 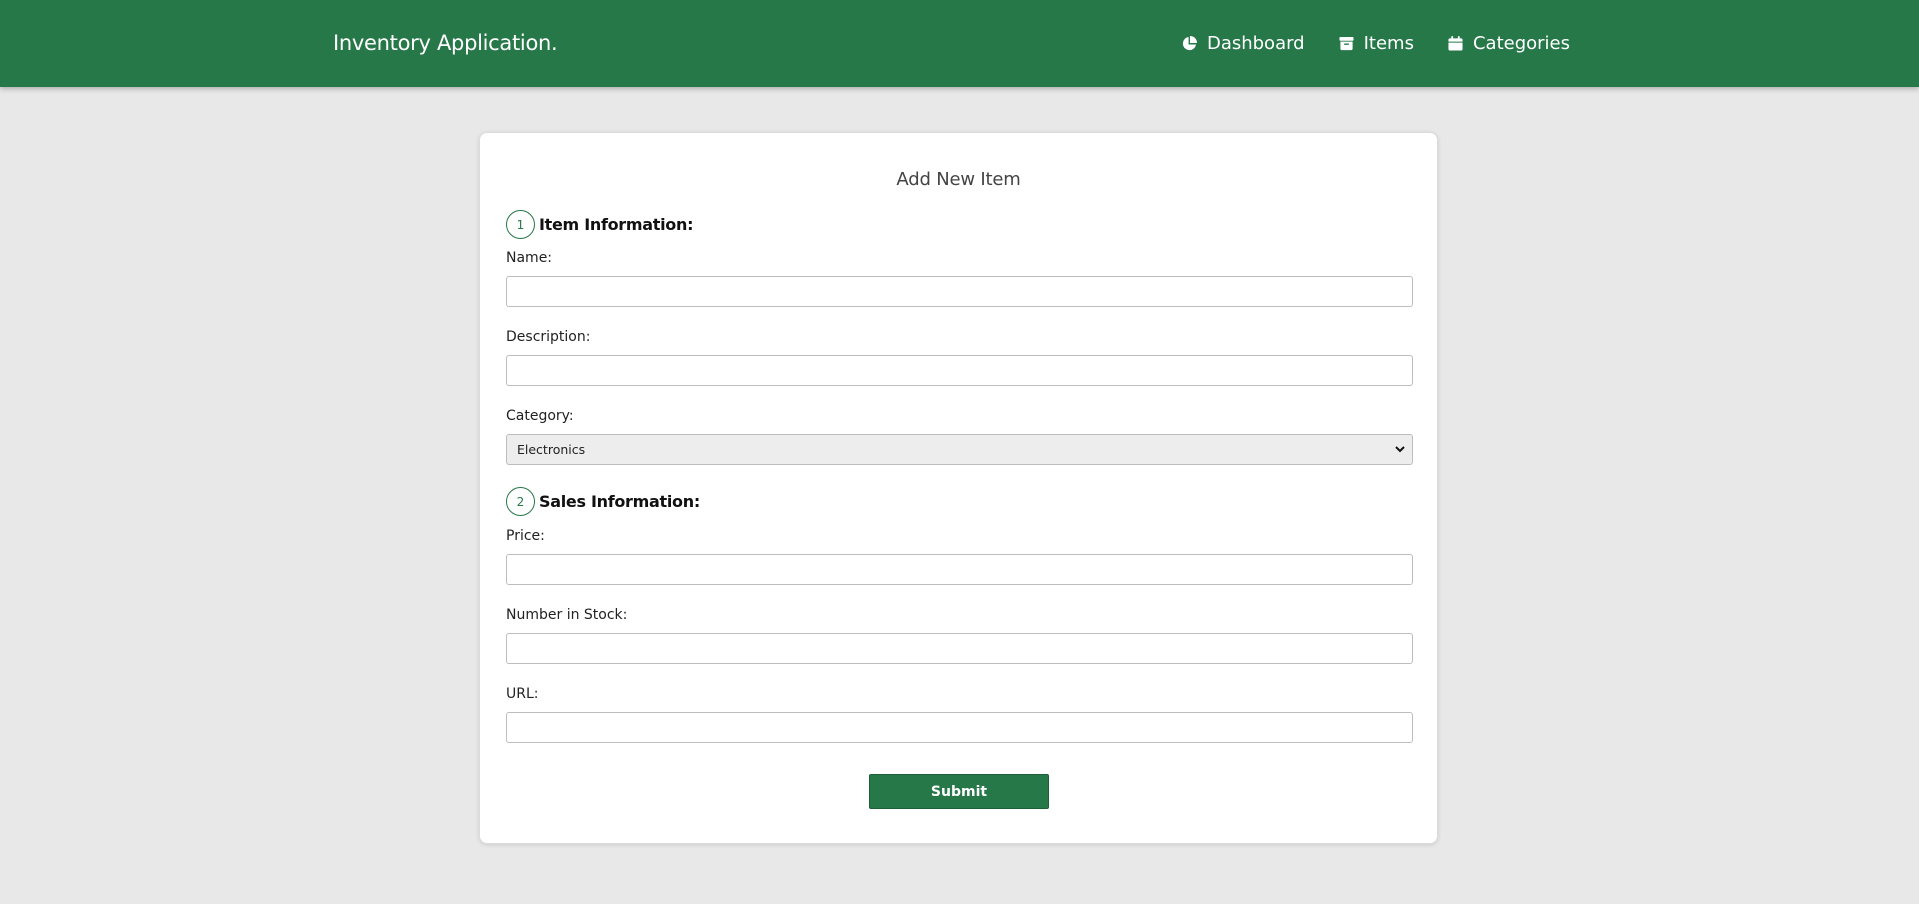 What do you see at coordinates (520, 224) in the screenshot?
I see `step-badge-1: 1` at bounding box center [520, 224].